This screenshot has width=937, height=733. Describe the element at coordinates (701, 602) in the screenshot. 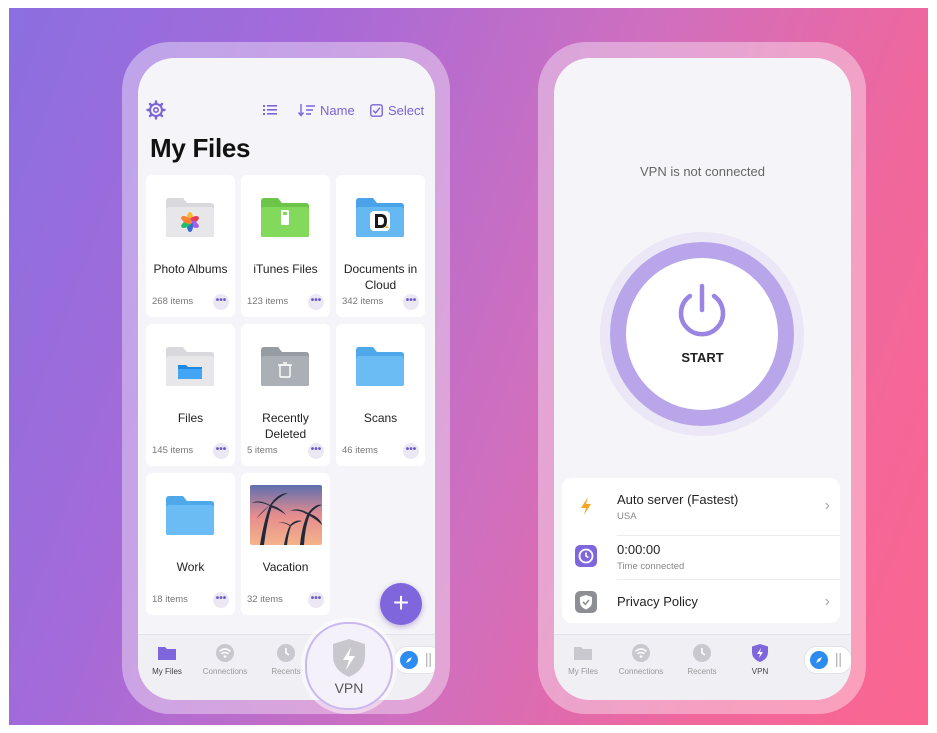

I see `privacy-policy-row: Privacy Policy ›` at that location.